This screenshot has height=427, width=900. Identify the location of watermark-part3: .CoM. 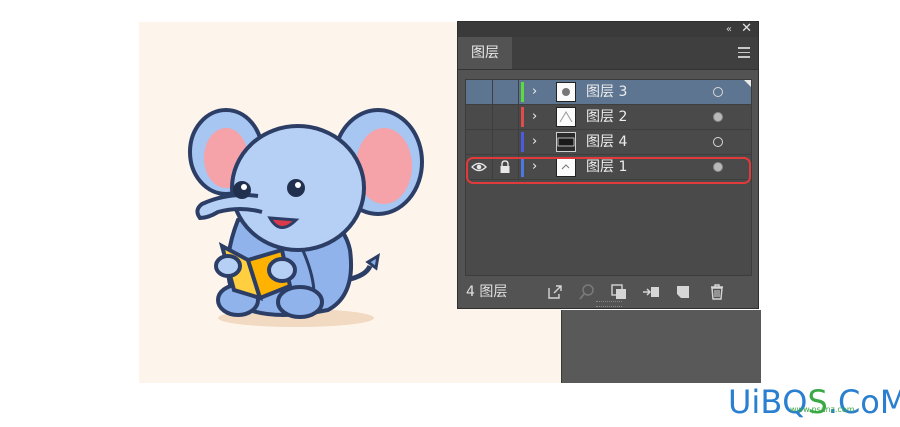
(863, 402).